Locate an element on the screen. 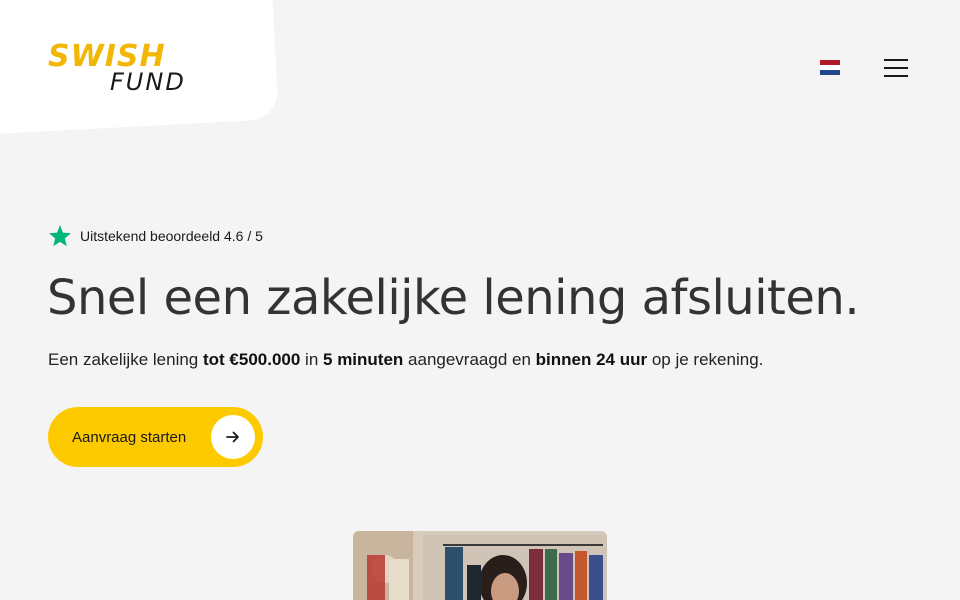  start-application-button: Aanvraag starten is located at coordinates (155, 437).